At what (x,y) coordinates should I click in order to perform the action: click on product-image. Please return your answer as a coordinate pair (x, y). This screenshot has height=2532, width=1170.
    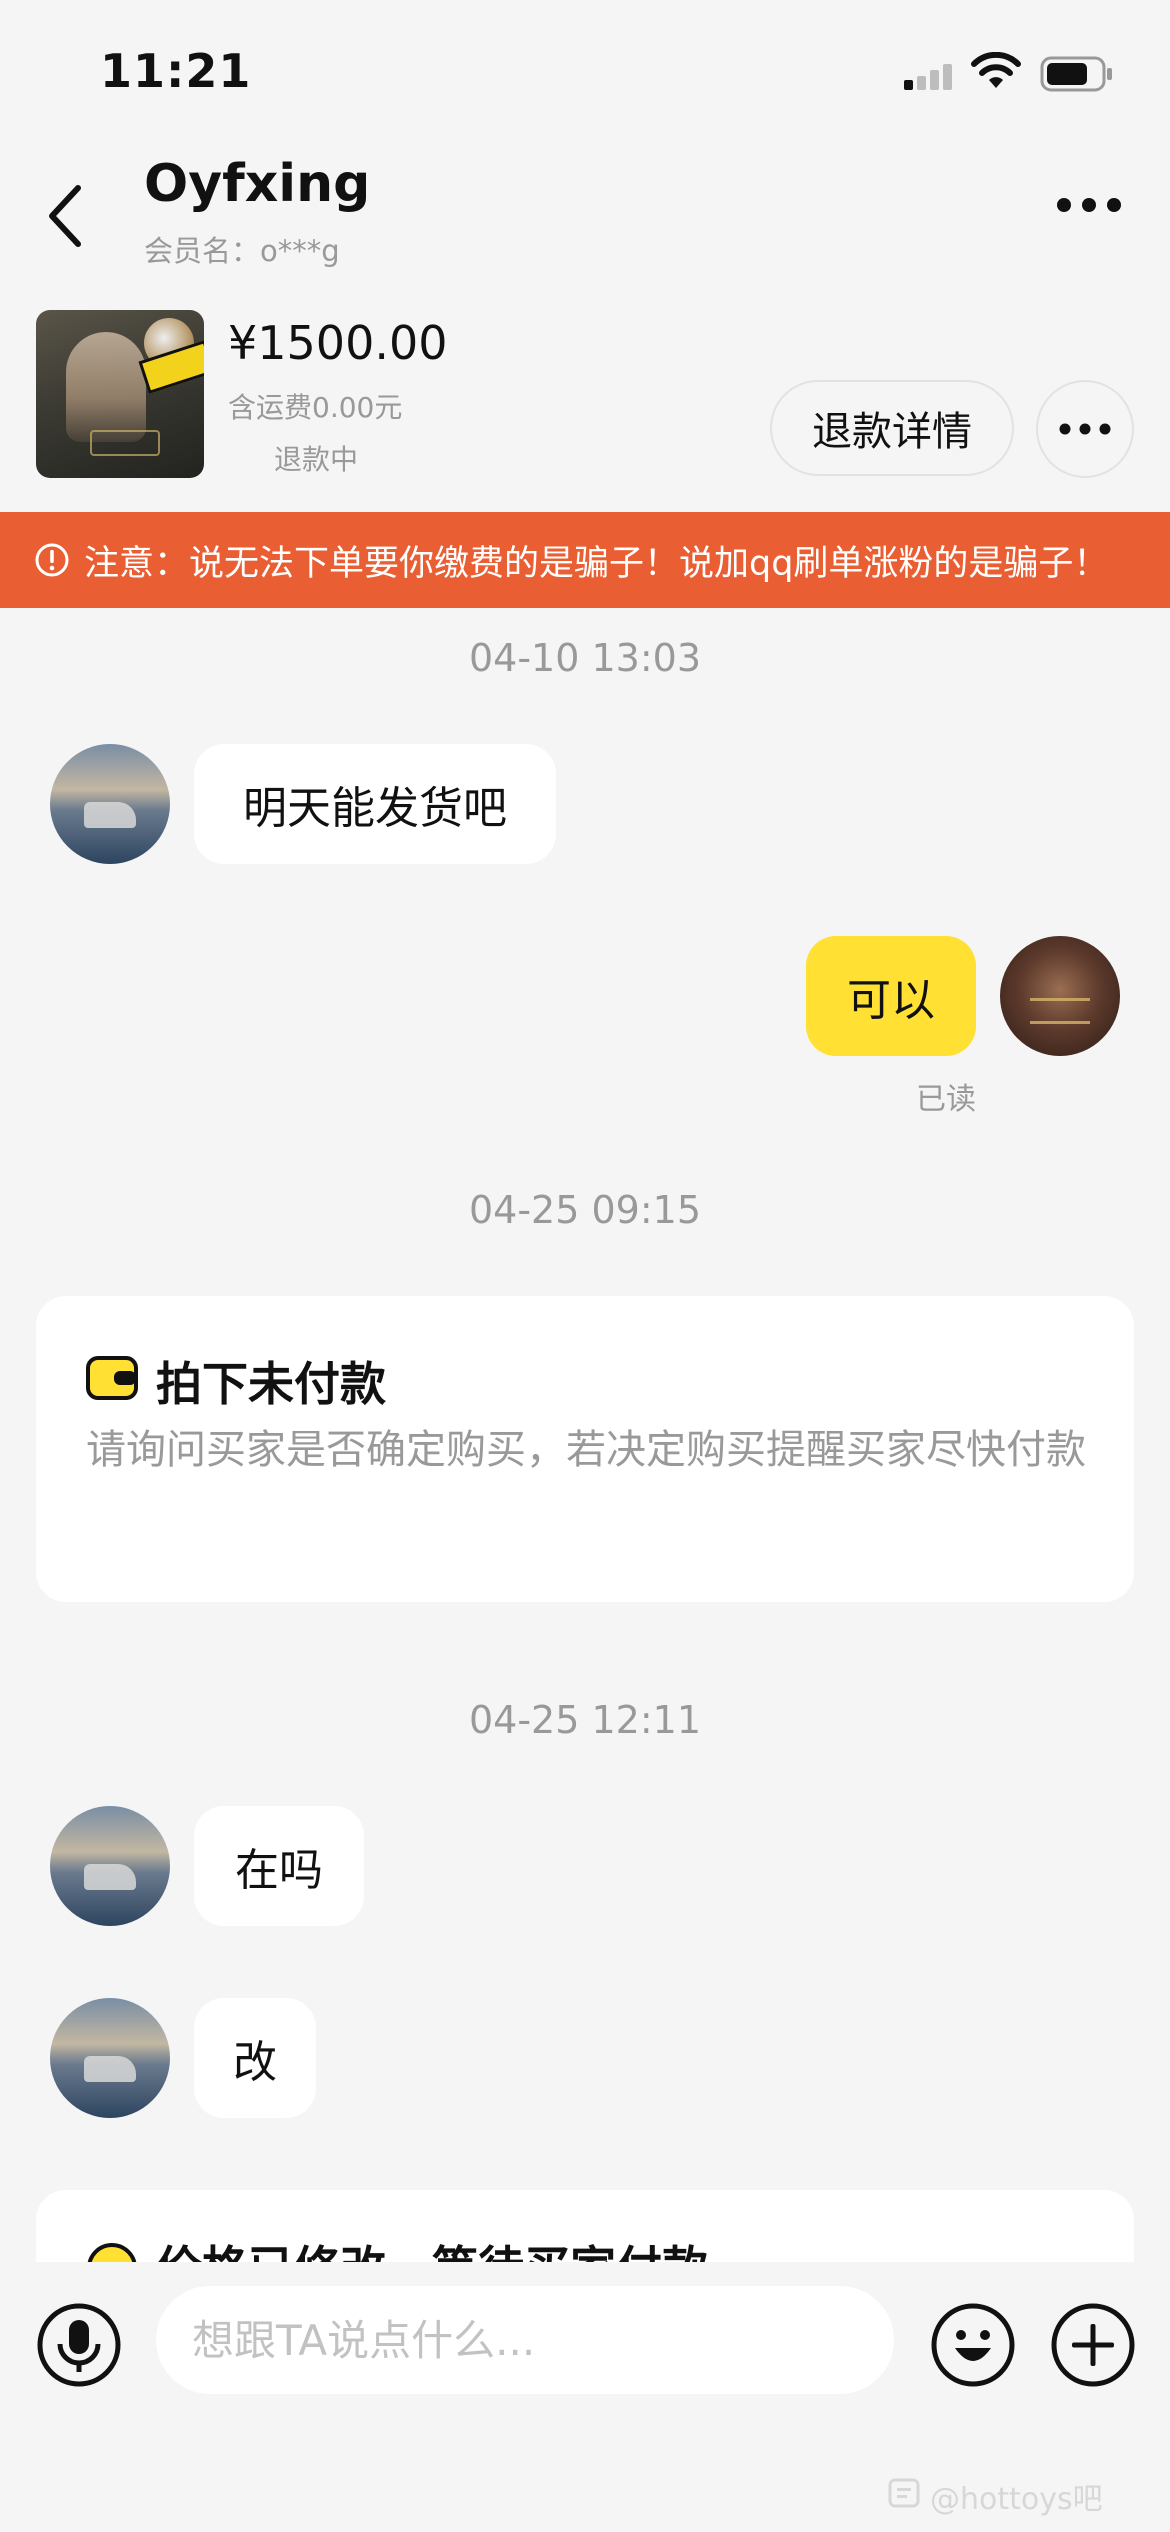
    Looking at the image, I should click on (120, 394).